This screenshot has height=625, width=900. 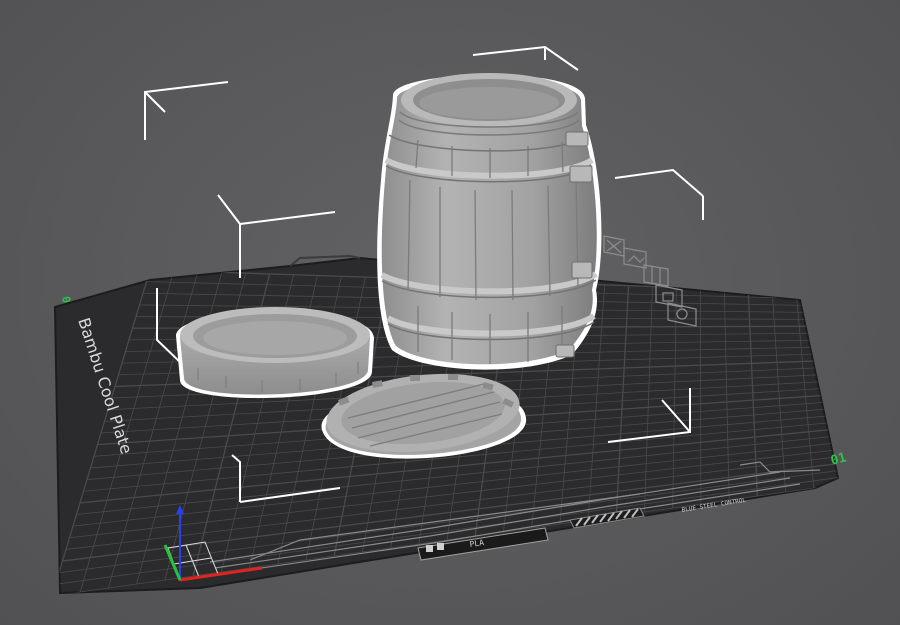 I want to click on corner-number-right: 01, so click(x=838, y=459).